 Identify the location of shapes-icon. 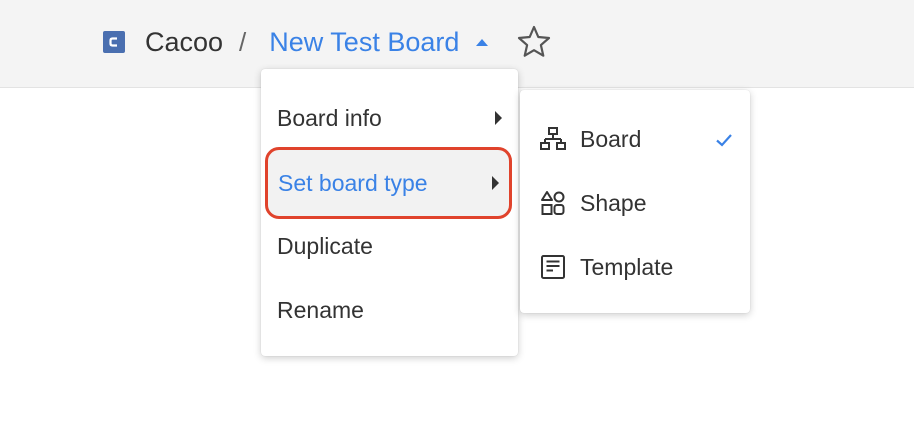
(553, 203).